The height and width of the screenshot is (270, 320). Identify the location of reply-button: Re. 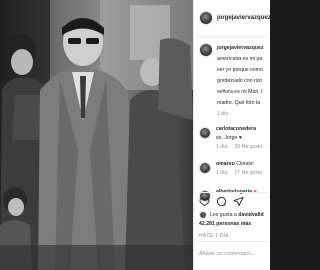
(269, 147).